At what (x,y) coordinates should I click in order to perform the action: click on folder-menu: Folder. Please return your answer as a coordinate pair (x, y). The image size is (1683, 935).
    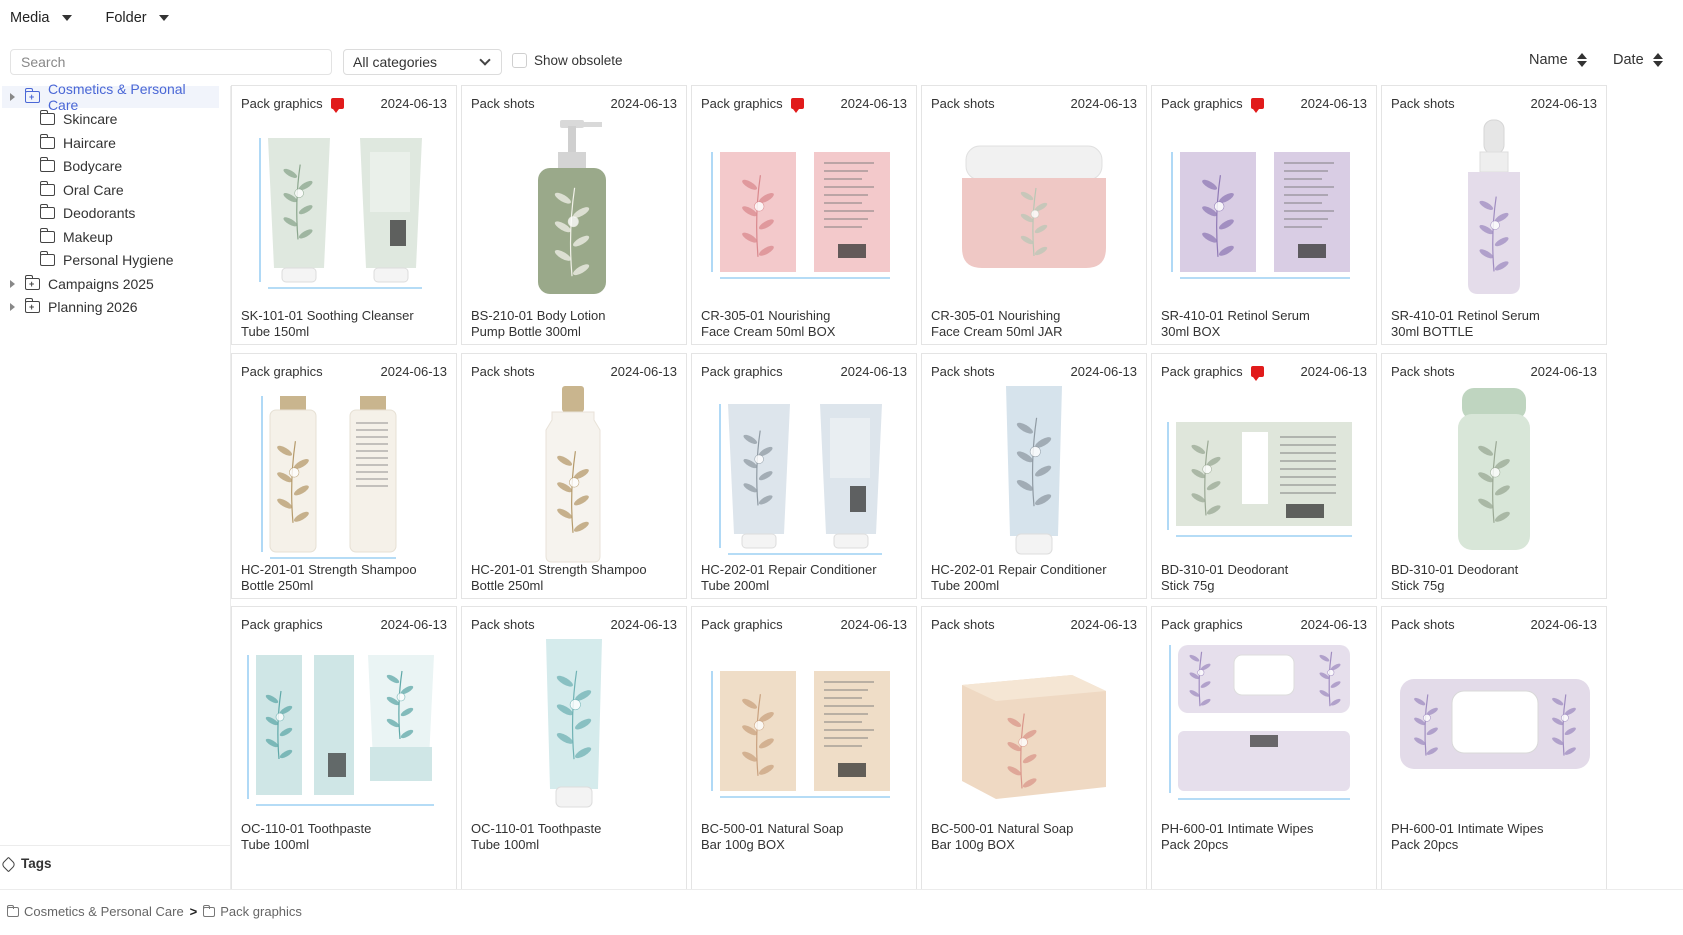
    Looking at the image, I should click on (137, 18).